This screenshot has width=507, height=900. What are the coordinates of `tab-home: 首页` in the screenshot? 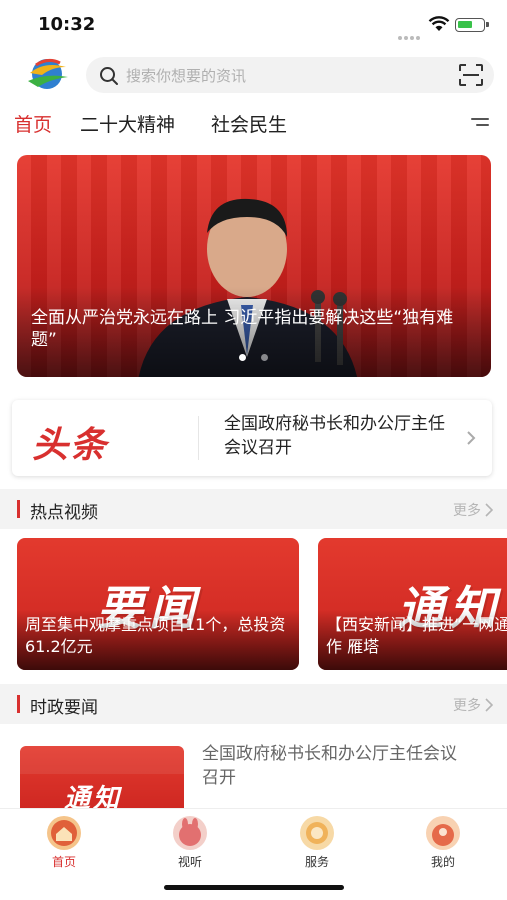 It's located at (33, 123).